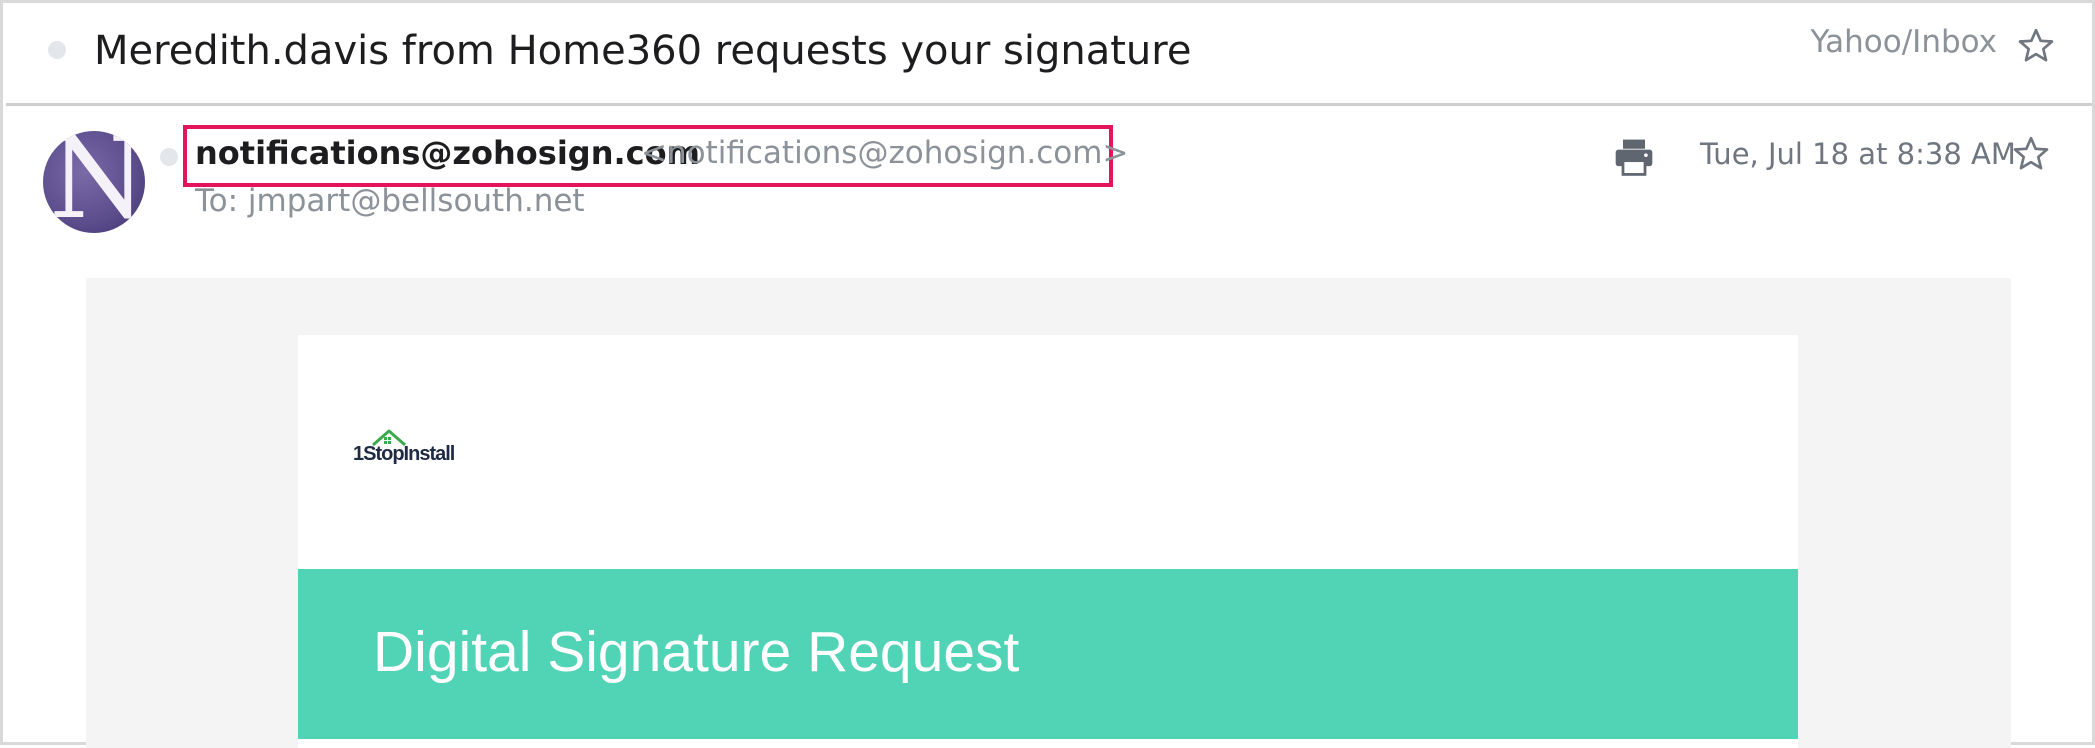 The height and width of the screenshot is (748, 2095). What do you see at coordinates (447, 153) in the screenshot?
I see `sender-name: notifications@zohosign.com` at bounding box center [447, 153].